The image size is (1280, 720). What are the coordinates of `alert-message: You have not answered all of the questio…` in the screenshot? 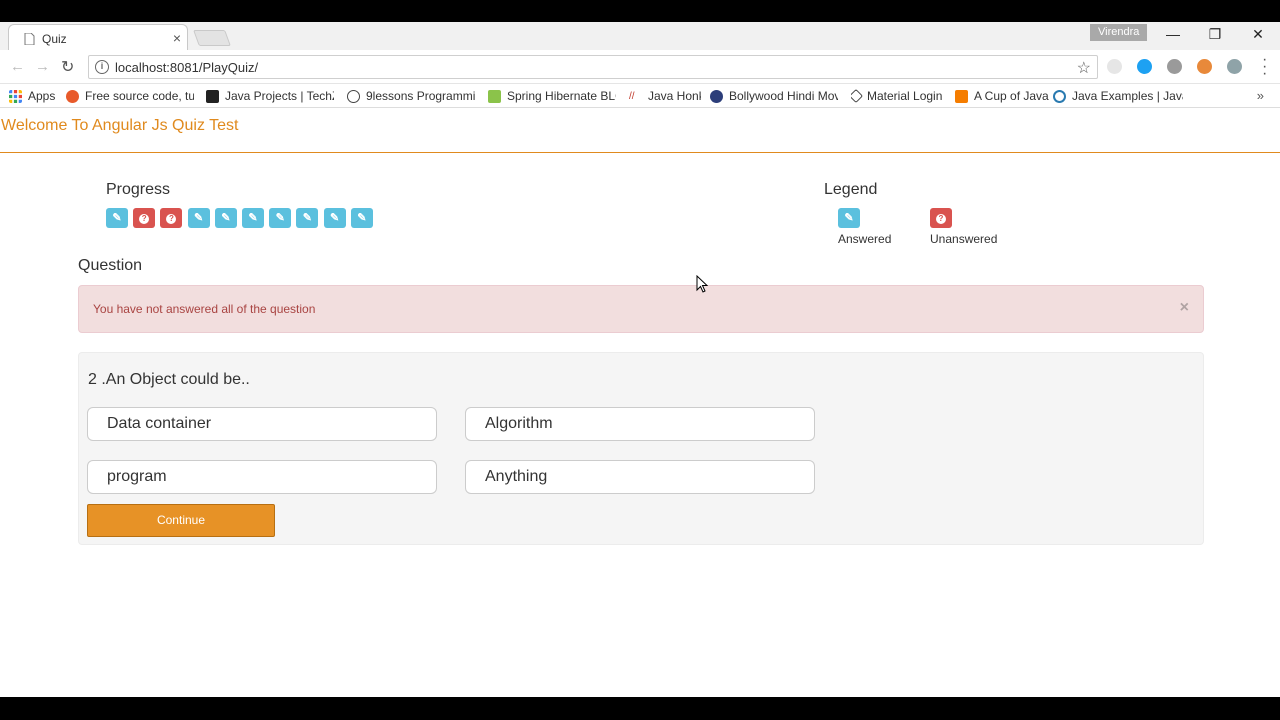 It's located at (204, 309).